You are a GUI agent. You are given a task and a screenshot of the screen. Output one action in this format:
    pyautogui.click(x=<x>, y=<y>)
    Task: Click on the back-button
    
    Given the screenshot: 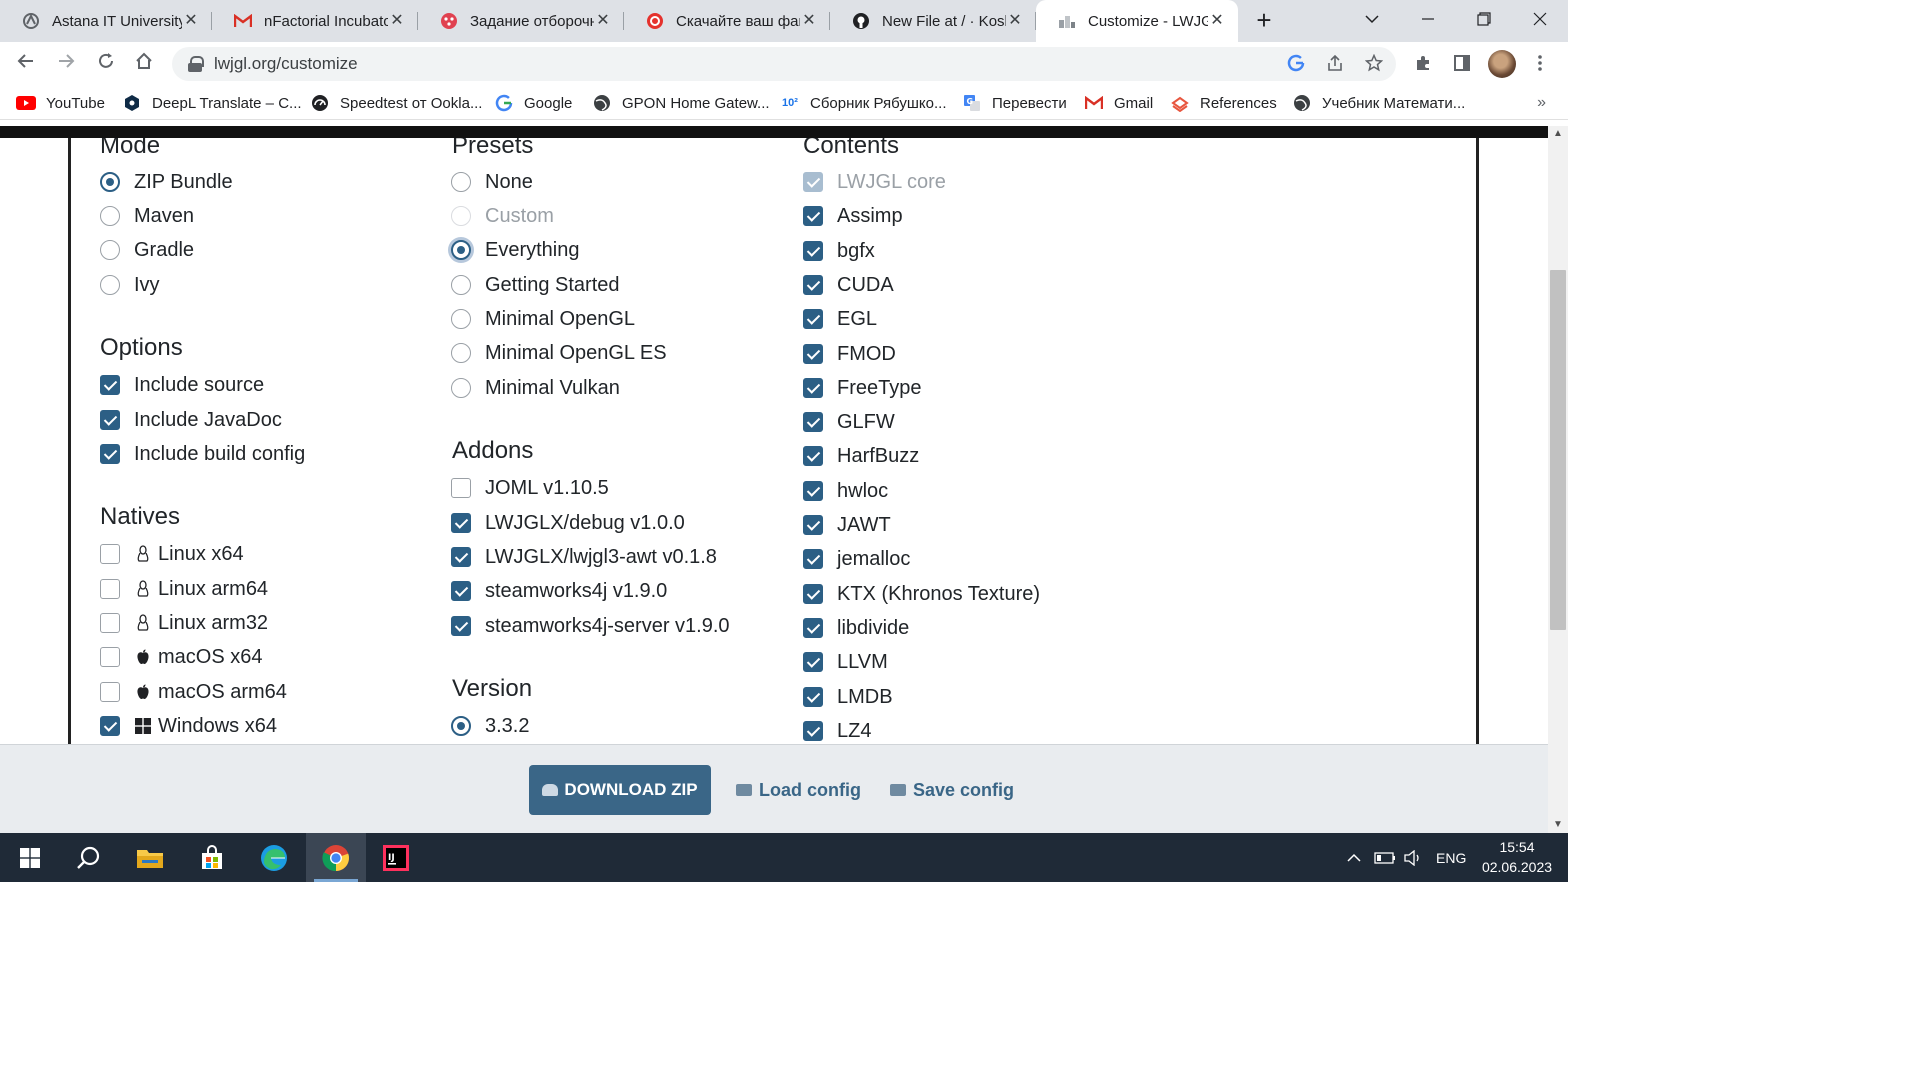 What is the action you would take?
    pyautogui.click(x=26, y=64)
    